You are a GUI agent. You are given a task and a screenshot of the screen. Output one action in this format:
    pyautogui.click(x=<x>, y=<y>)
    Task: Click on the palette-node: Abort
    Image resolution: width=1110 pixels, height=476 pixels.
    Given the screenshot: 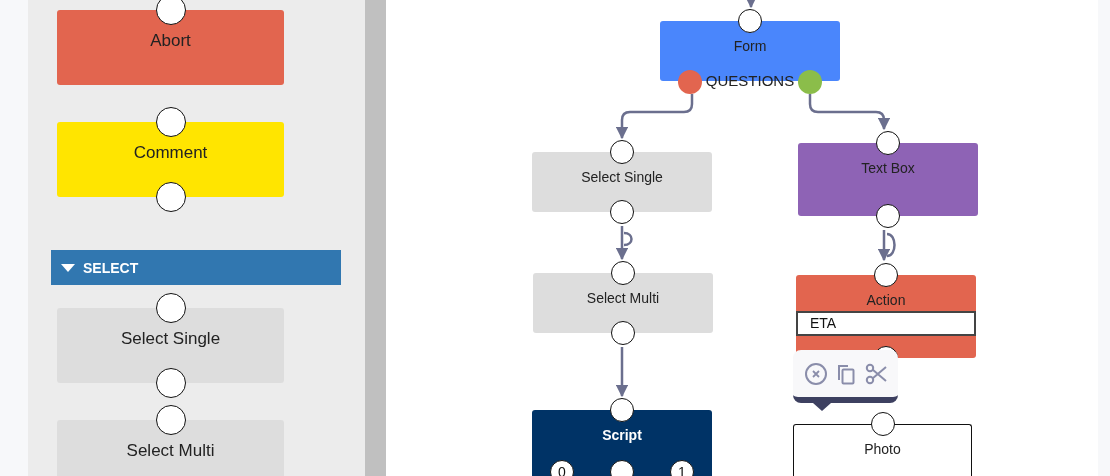 What is the action you would take?
    pyautogui.click(x=170, y=47)
    